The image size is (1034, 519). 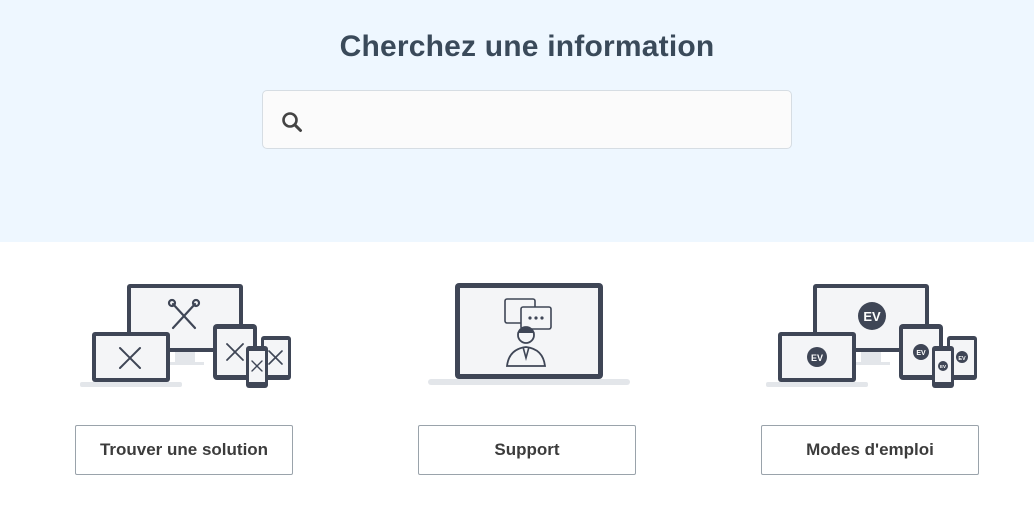 I want to click on laptop-support-agent-icon, so click(x=529, y=334).